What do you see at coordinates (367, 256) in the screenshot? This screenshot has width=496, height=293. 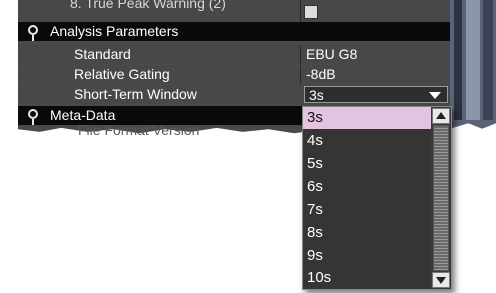 I see `option-9s: 9s` at bounding box center [367, 256].